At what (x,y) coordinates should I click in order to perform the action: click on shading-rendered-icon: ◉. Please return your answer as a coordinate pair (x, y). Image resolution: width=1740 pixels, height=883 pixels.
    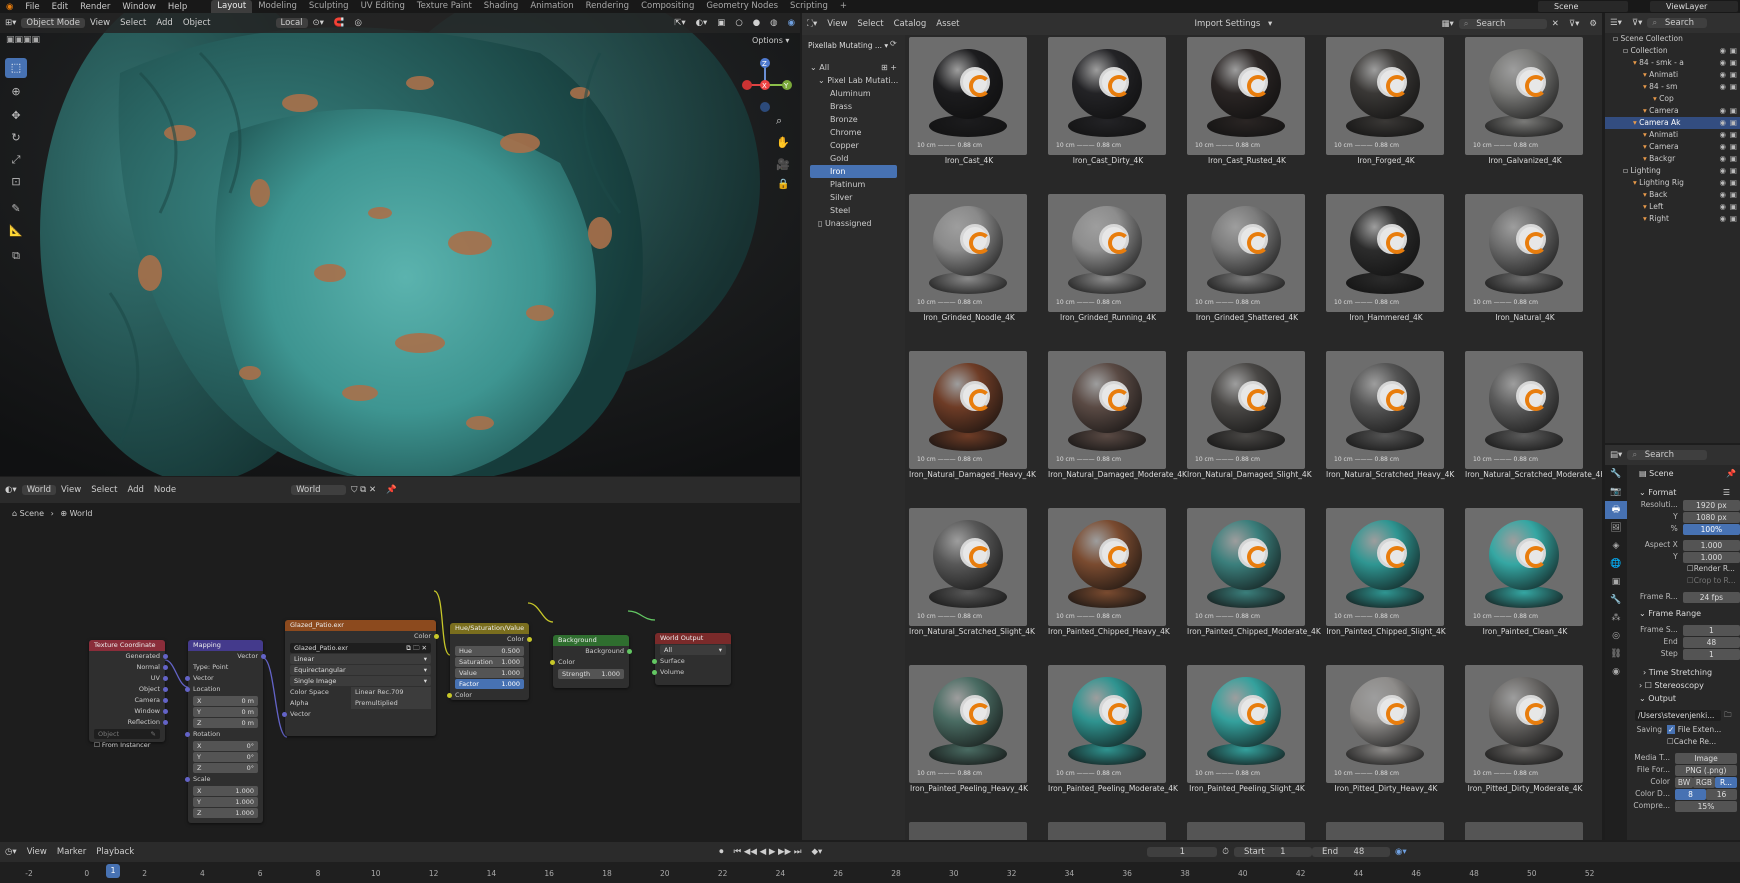
    Looking at the image, I should click on (791, 23).